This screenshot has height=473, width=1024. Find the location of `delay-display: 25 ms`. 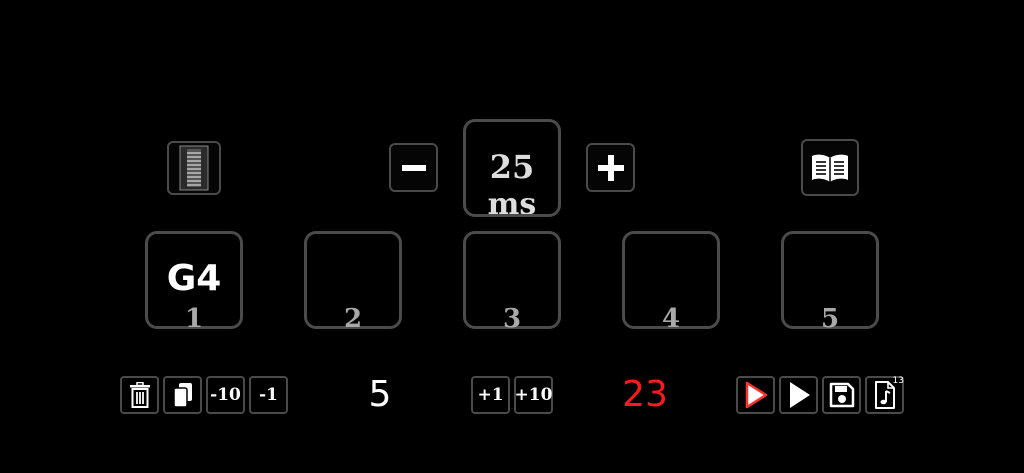

delay-display: 25 ms is located at coordinates (512, 168).